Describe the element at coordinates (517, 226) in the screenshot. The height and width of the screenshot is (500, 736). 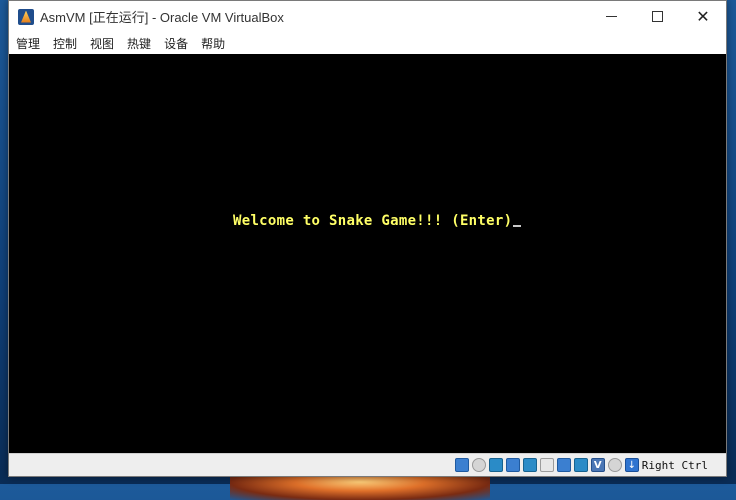
I see `text-cursor` at that location.